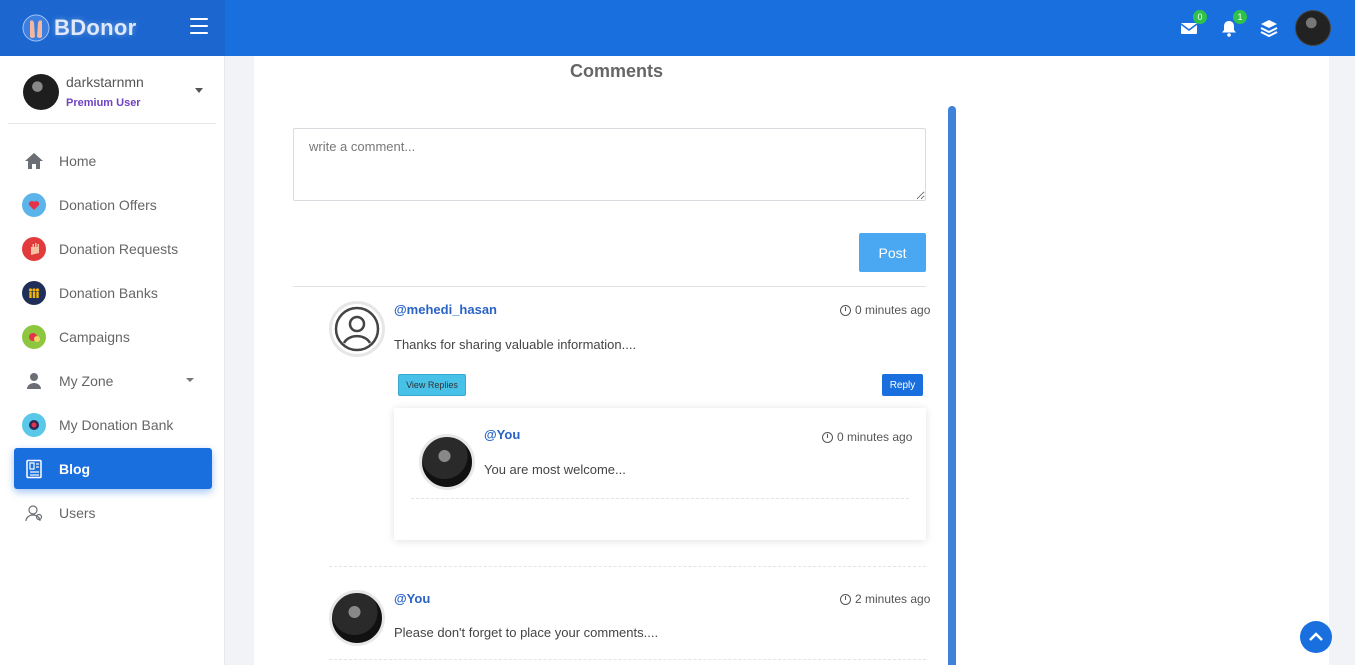 Image resolution: width=1355 pixels, height=665 pixels. What do you see at coordinates (199, 26) in the screenshot?
I see `menu-toggle-icon` at bounding box center [199, 26].